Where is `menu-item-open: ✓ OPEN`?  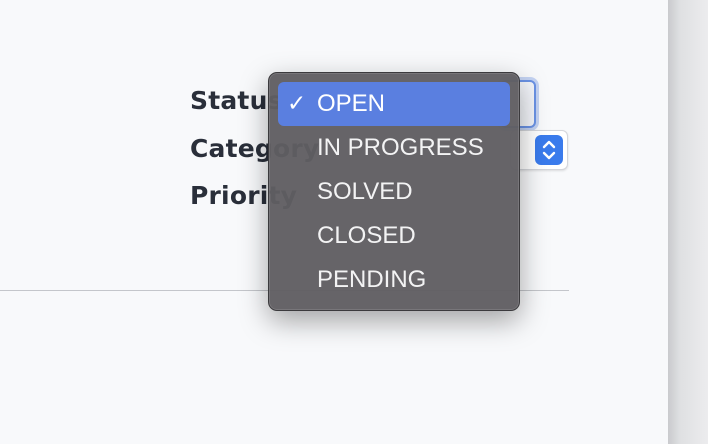
menu-item-open: ✓ OPEN is located at coordinates (394, 104).